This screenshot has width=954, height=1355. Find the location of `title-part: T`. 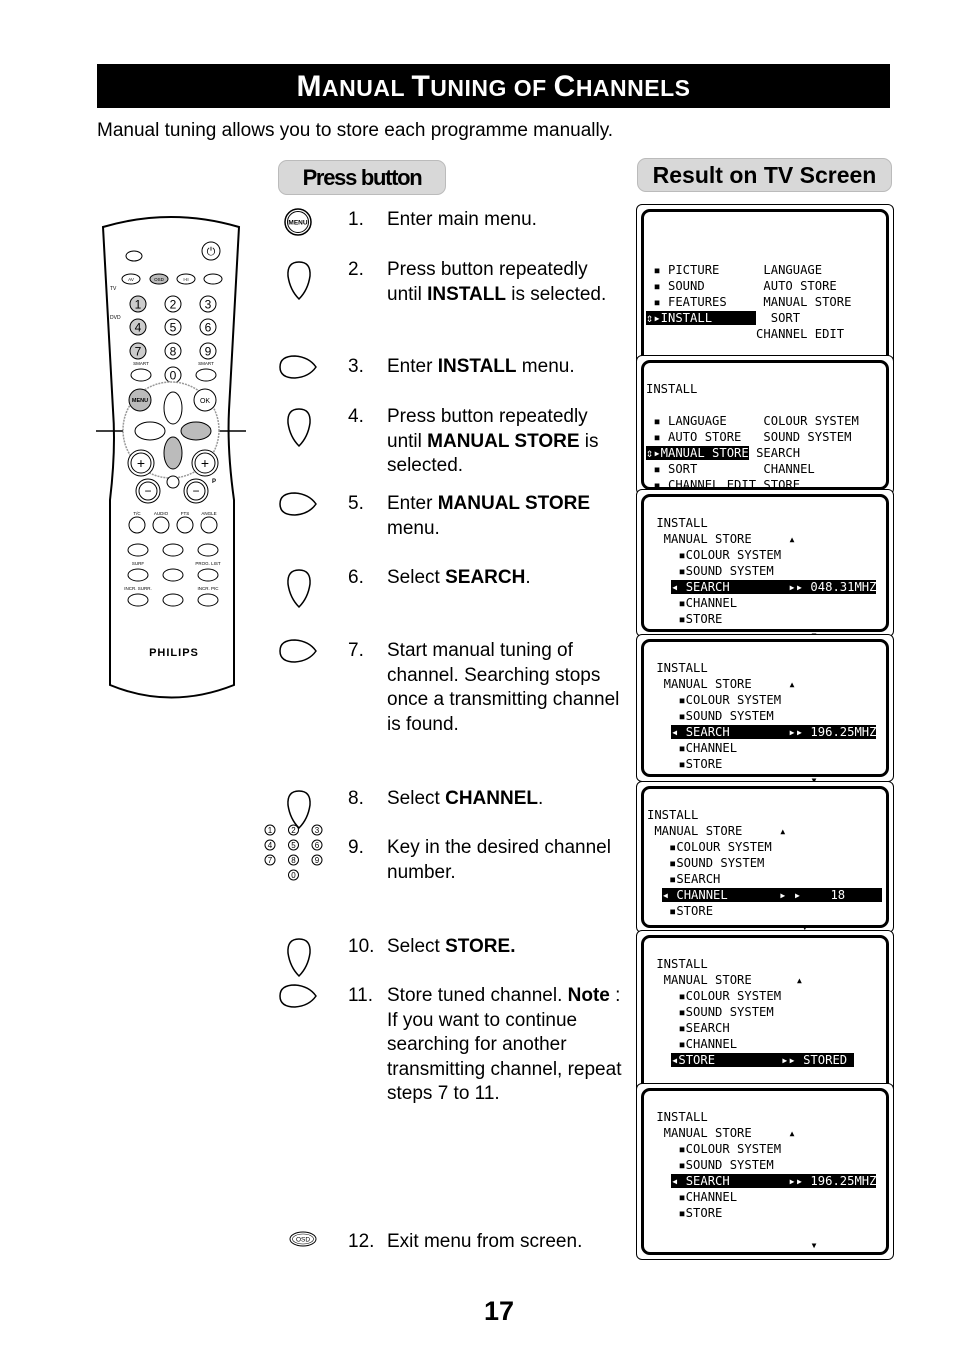

title-part: T is located at coordinates (421, 86).